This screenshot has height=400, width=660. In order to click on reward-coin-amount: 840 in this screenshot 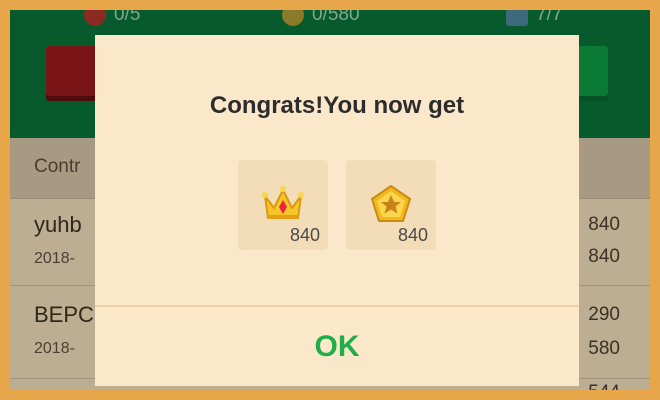, I will do `click(412, 235)`.